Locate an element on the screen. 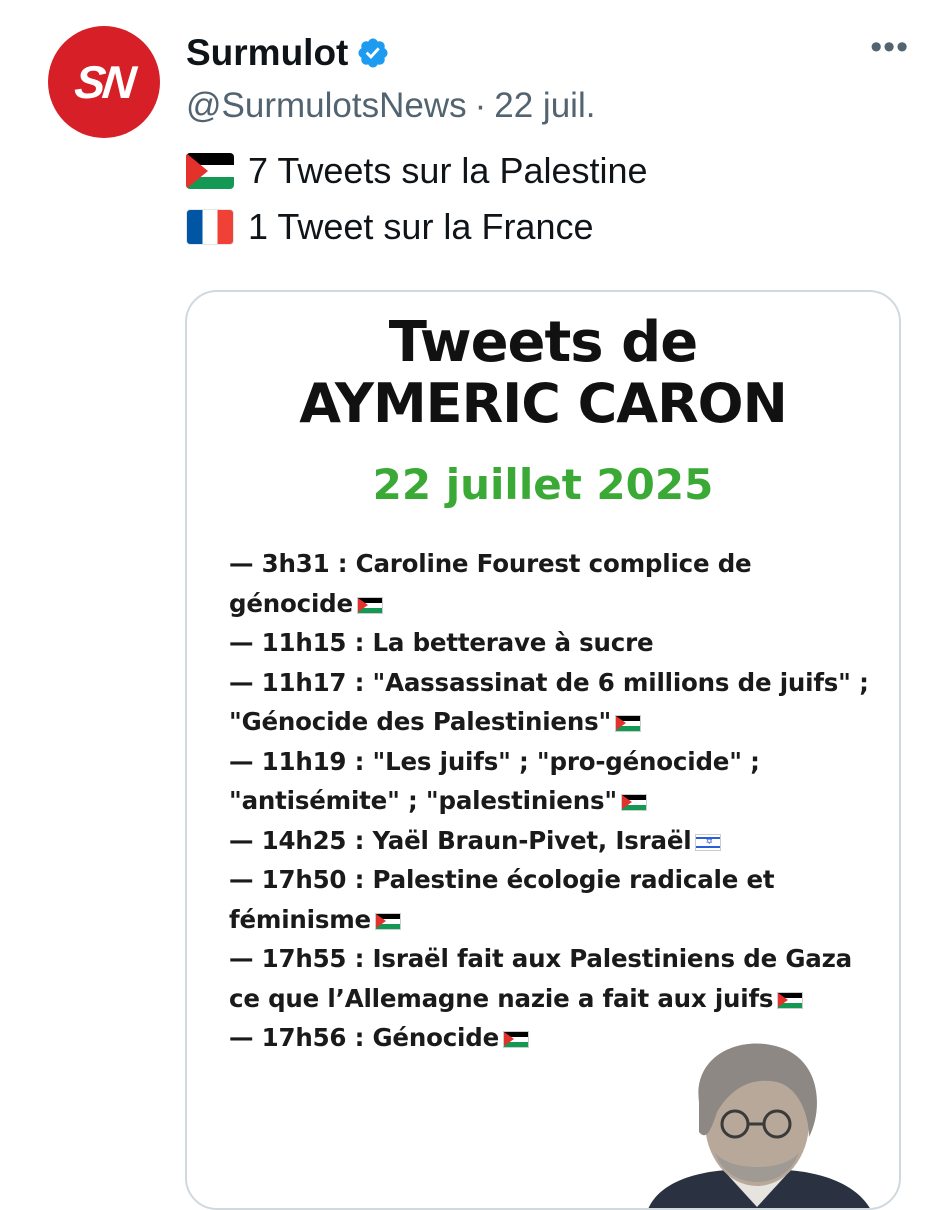 The image size is (949, 1210). list-item: — 3h31 : Caroline Fourest complice de is located at coordinates (490, 563).